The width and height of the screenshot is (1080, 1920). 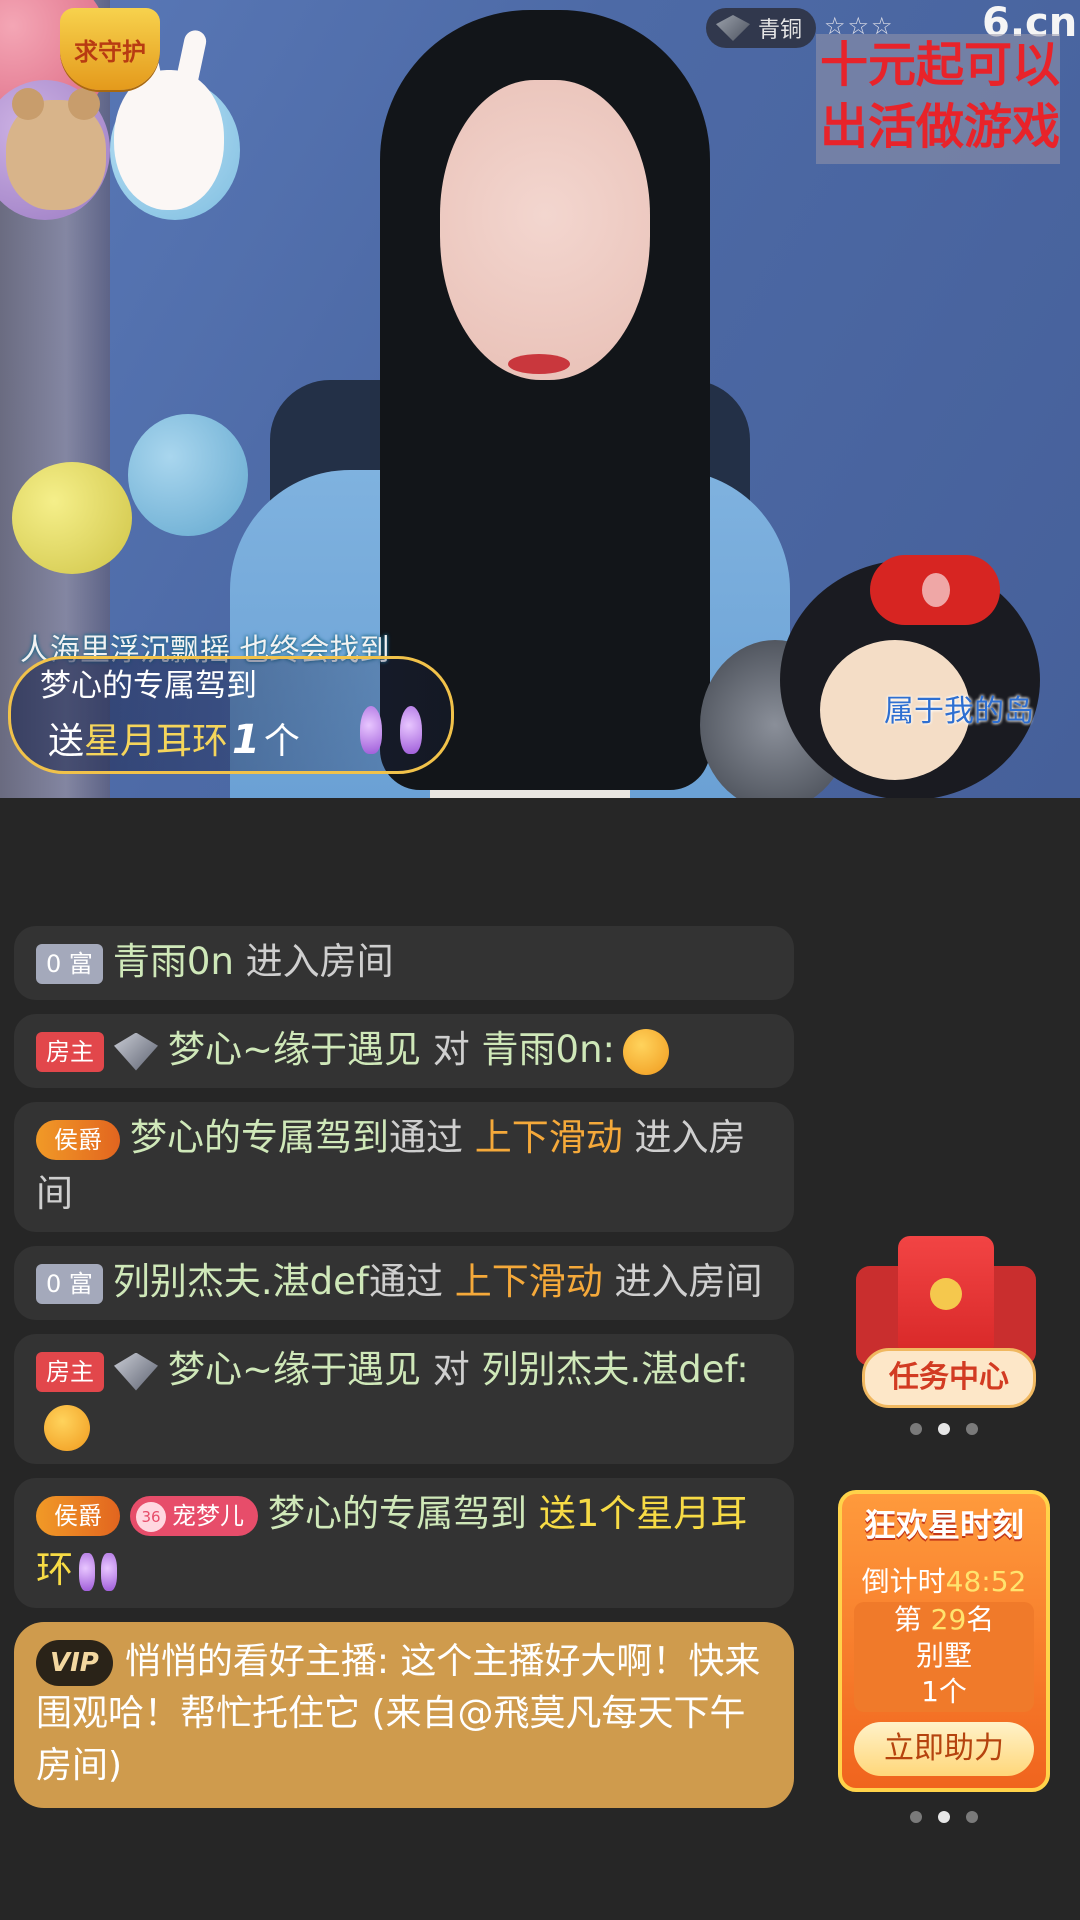 I want to click on target-user-name: 列别杰夫.湛def:, so click(x=615, y=1369).